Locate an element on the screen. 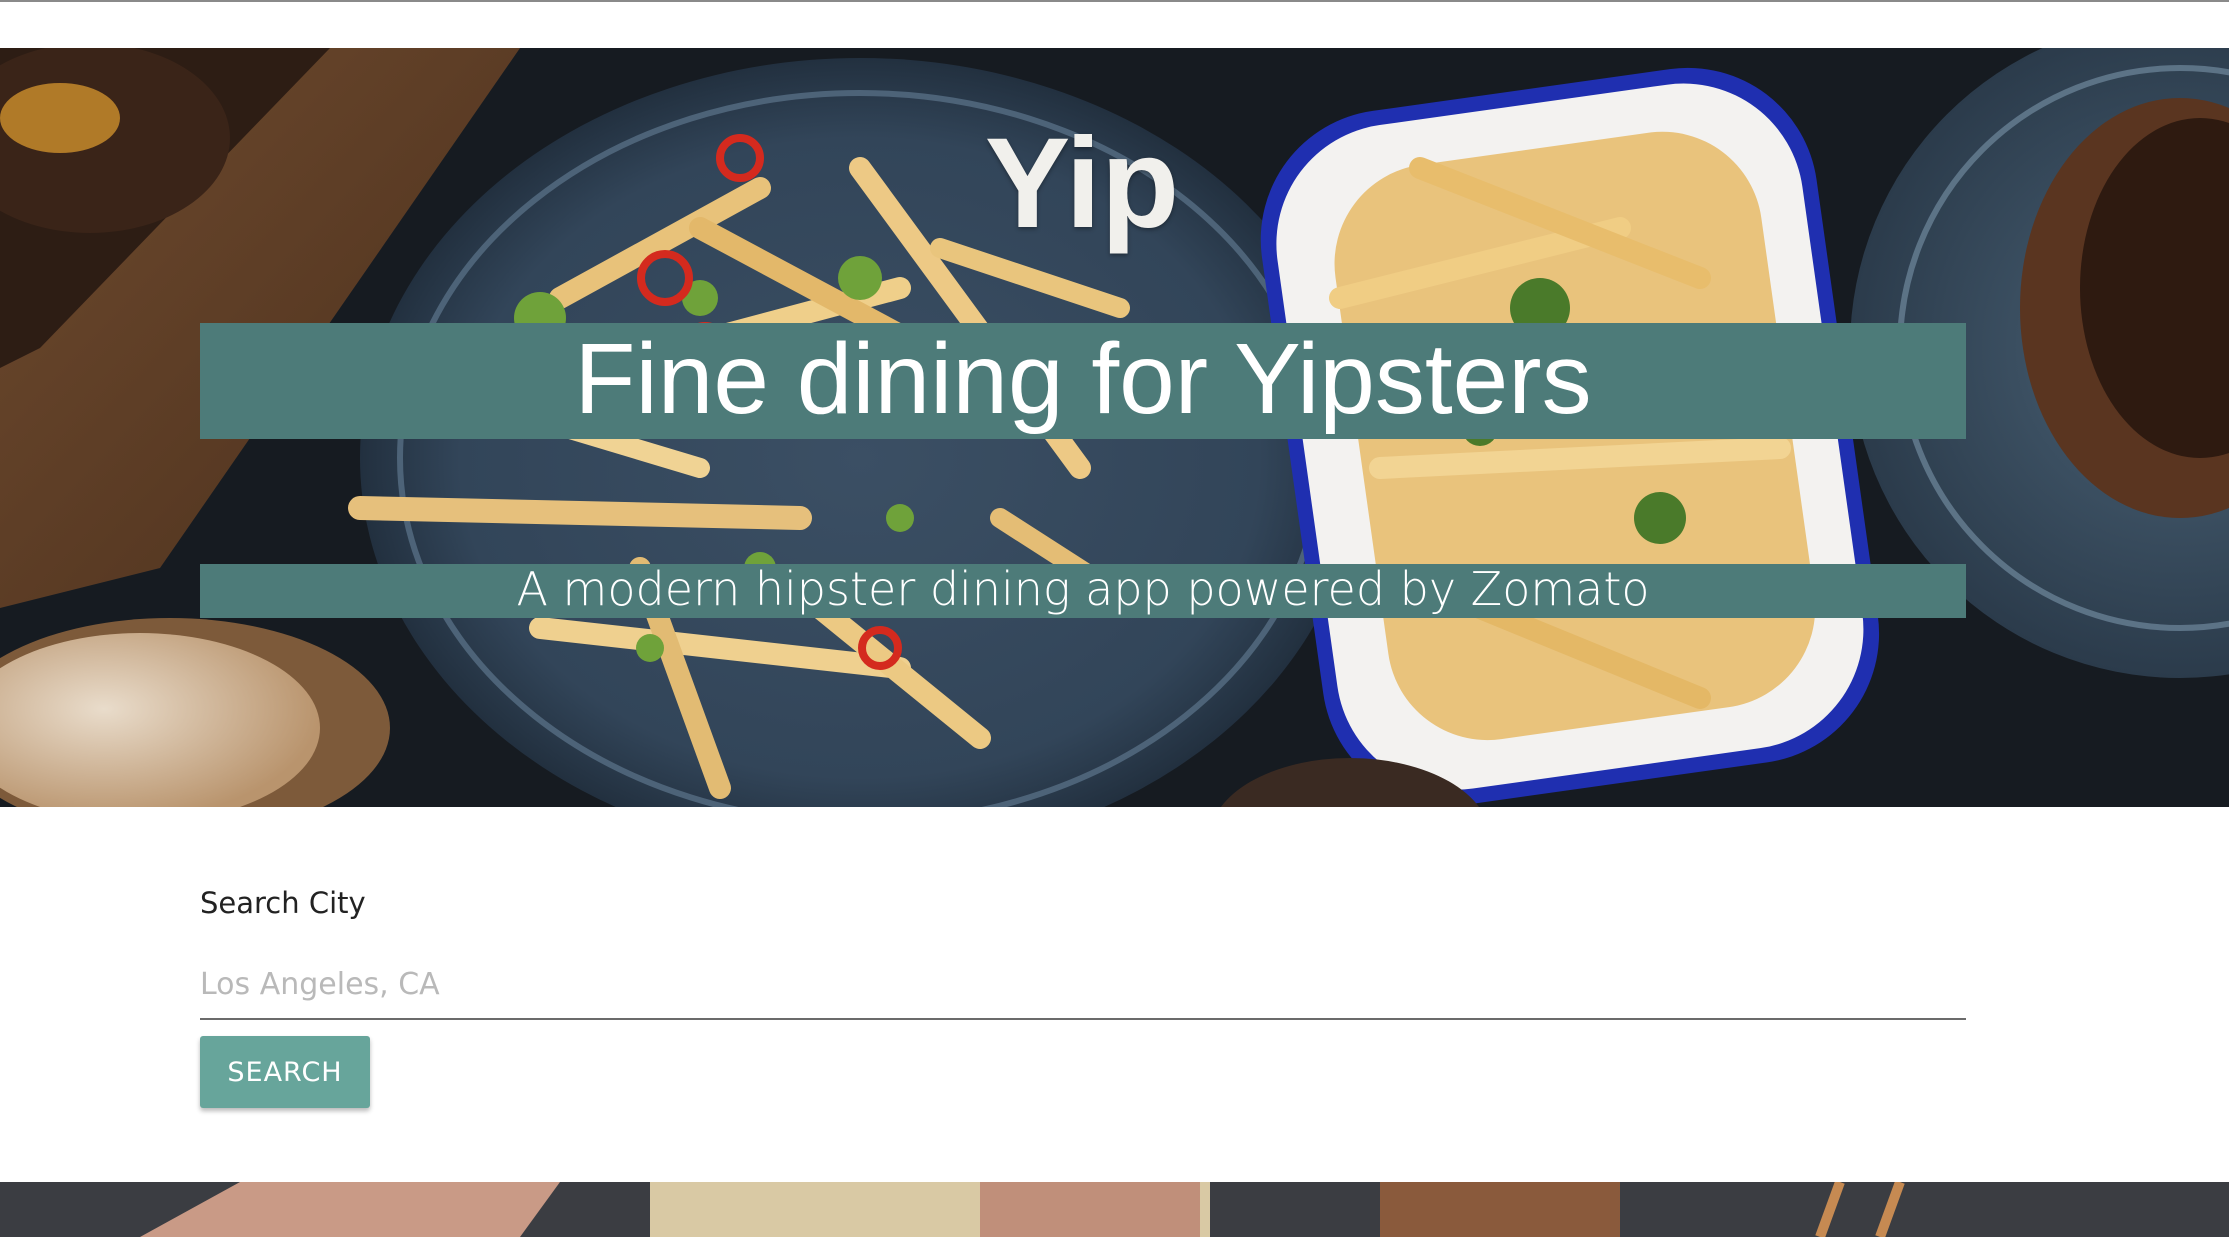 Image resolution: width=2229 pixels, height=1237 pixels. bottom-food-photo-strip is located at coordinates (1114, 1209).